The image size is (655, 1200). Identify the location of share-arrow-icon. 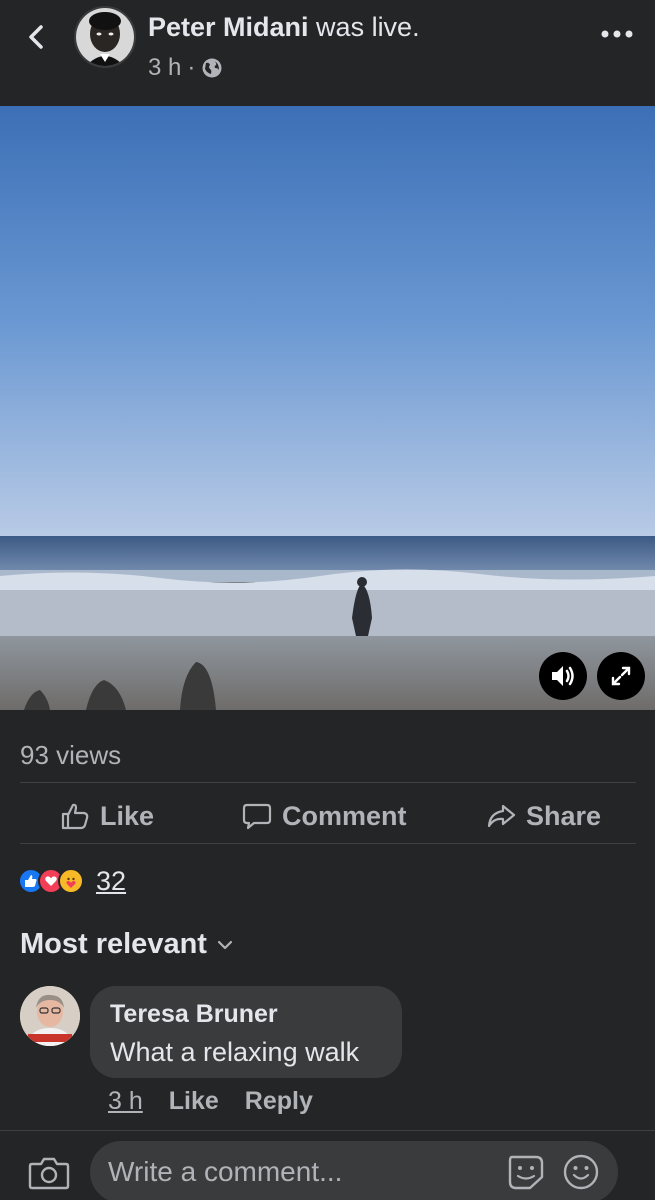
(501, 816).